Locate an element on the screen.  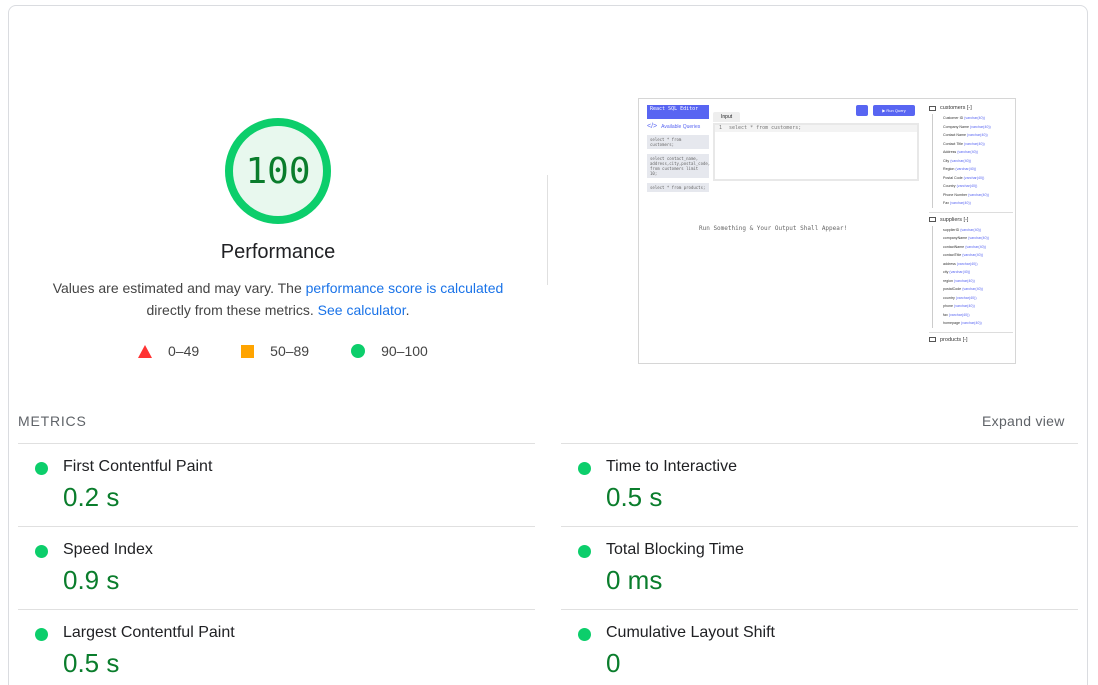
desc-suffix: . is located at coordinates (407, 310).